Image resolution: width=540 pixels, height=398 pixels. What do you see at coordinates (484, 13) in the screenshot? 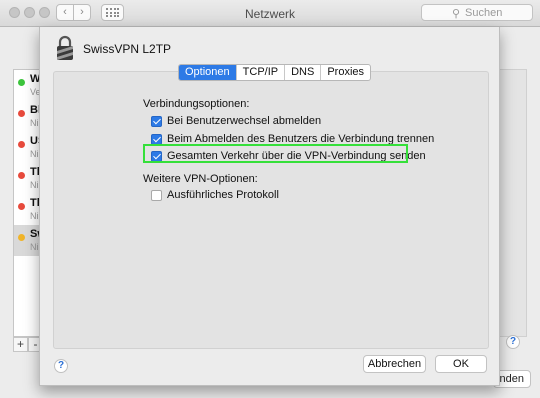
I see `search-placeholder: Suchen` at bounding box center [484, 13].